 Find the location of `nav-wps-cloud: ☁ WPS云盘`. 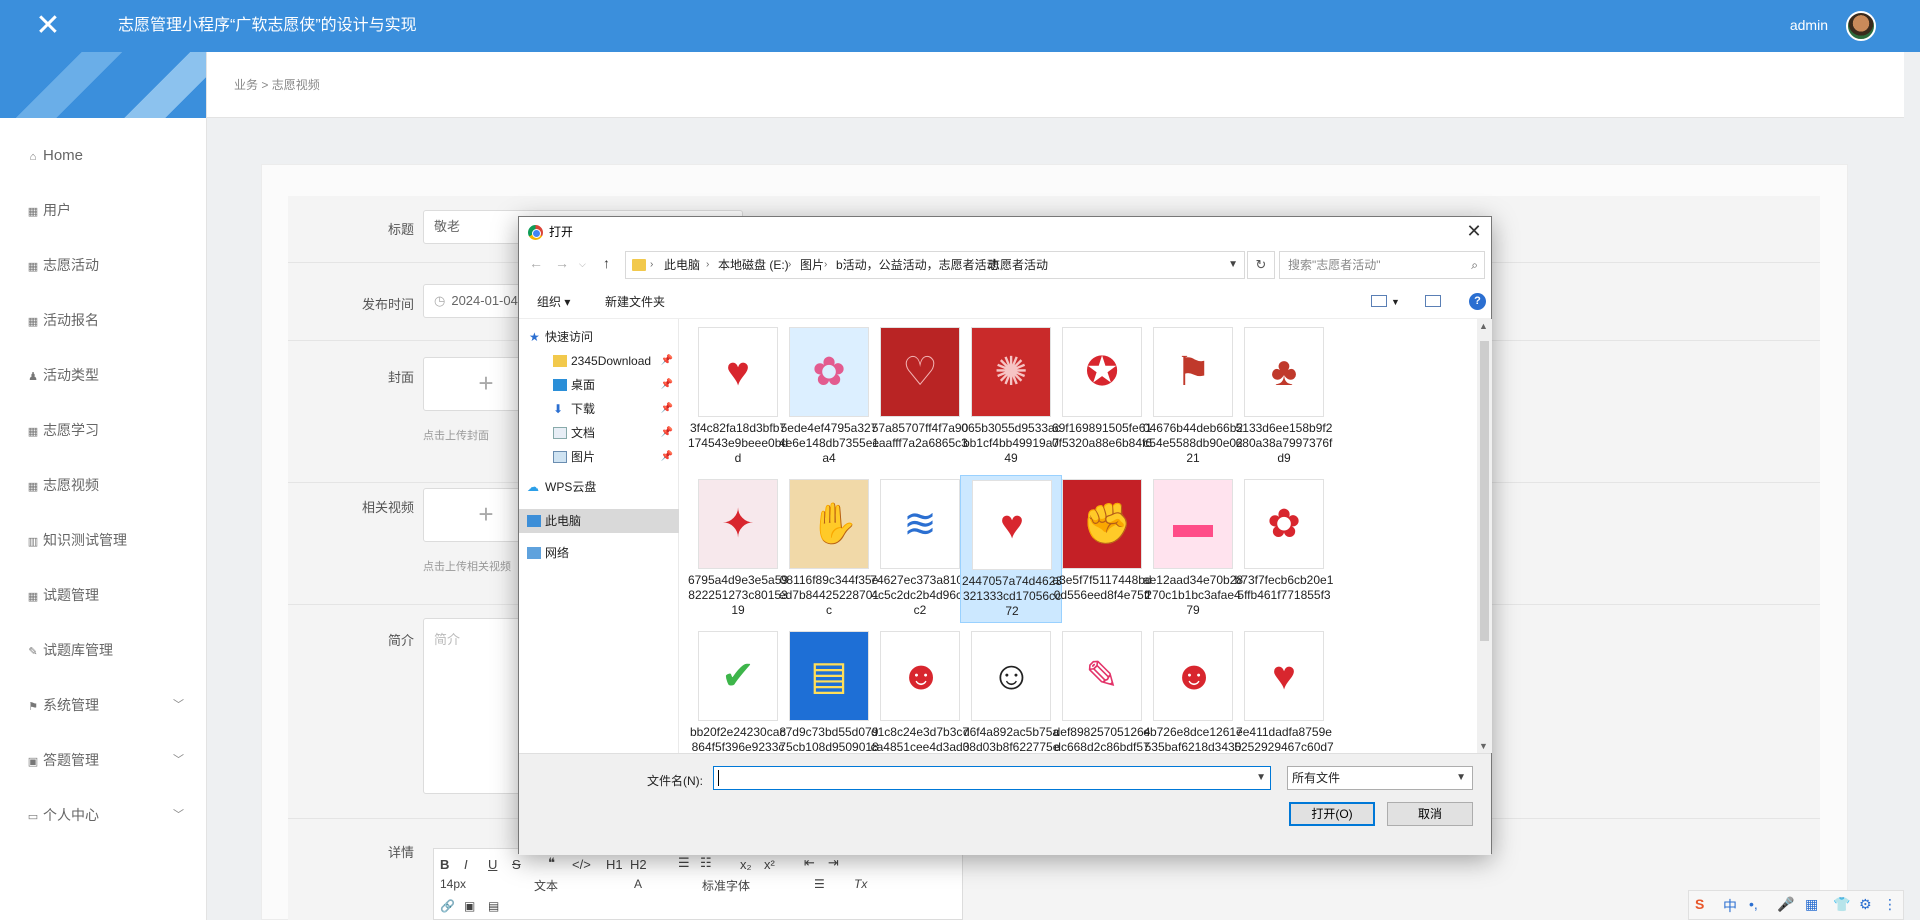

nav-wps-cloud: ☁ WPS云盘 is located at coordinates (599, 487).